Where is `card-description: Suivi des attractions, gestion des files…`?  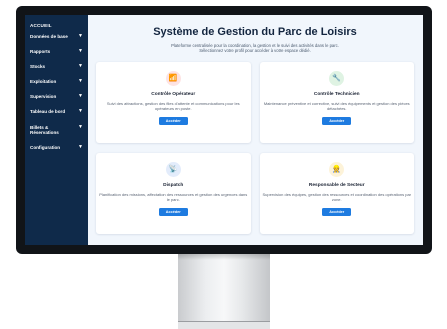 card-description: Suivi des attractions, gestion des files… is located at coordinates (173, 105).